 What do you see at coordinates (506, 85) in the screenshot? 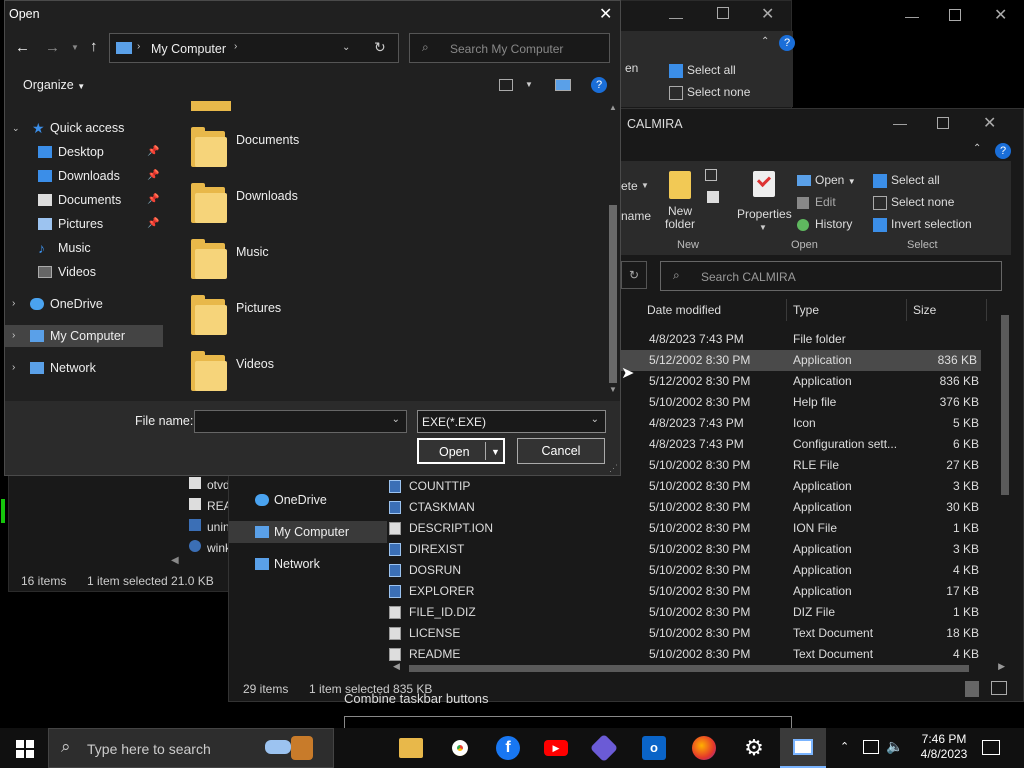
I see `view-options-icon` at bounding box center [506, 85].